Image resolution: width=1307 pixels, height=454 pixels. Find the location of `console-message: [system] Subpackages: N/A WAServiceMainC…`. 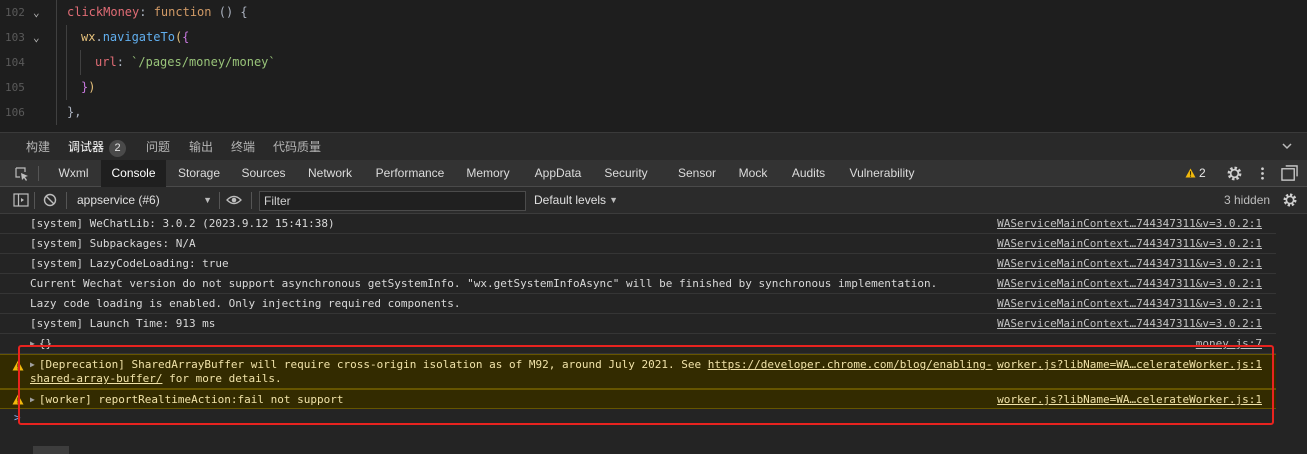

console-message: [system] Subpackages: N/A WAServiceMainC… is located at coordinates (638, 244).